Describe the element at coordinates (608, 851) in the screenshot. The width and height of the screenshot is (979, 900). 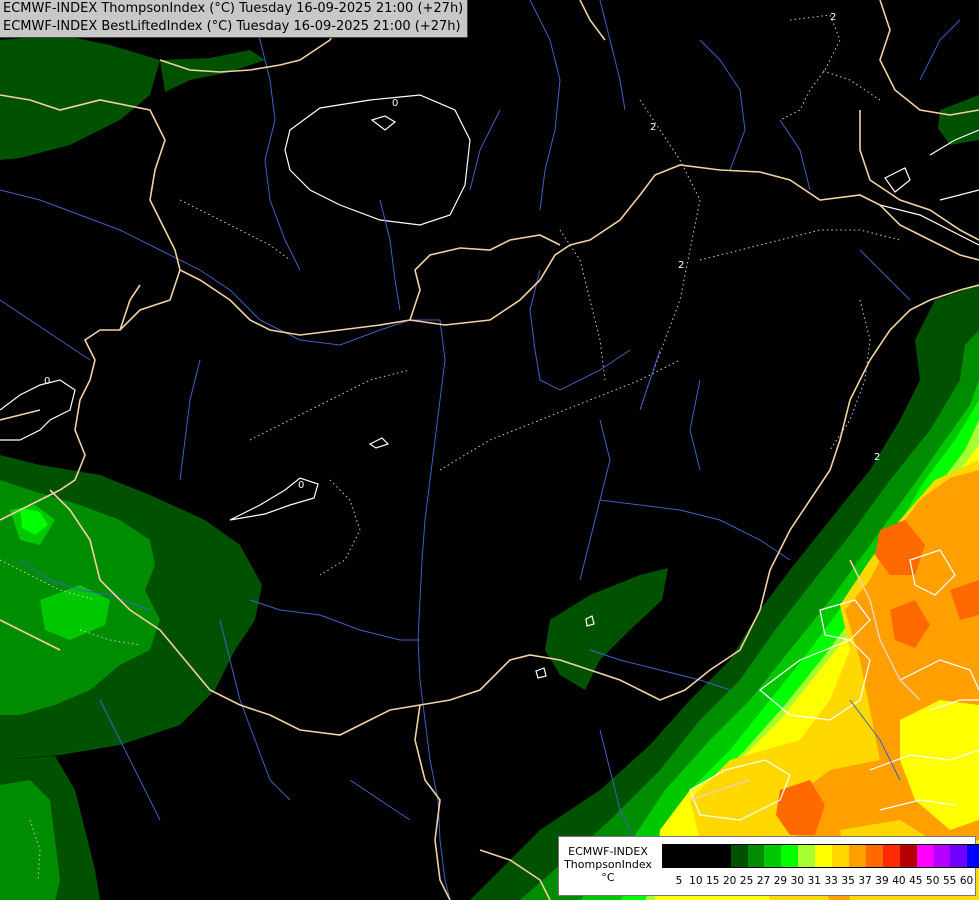
I see `legend-model: ECMWF-INDEX` at that location.